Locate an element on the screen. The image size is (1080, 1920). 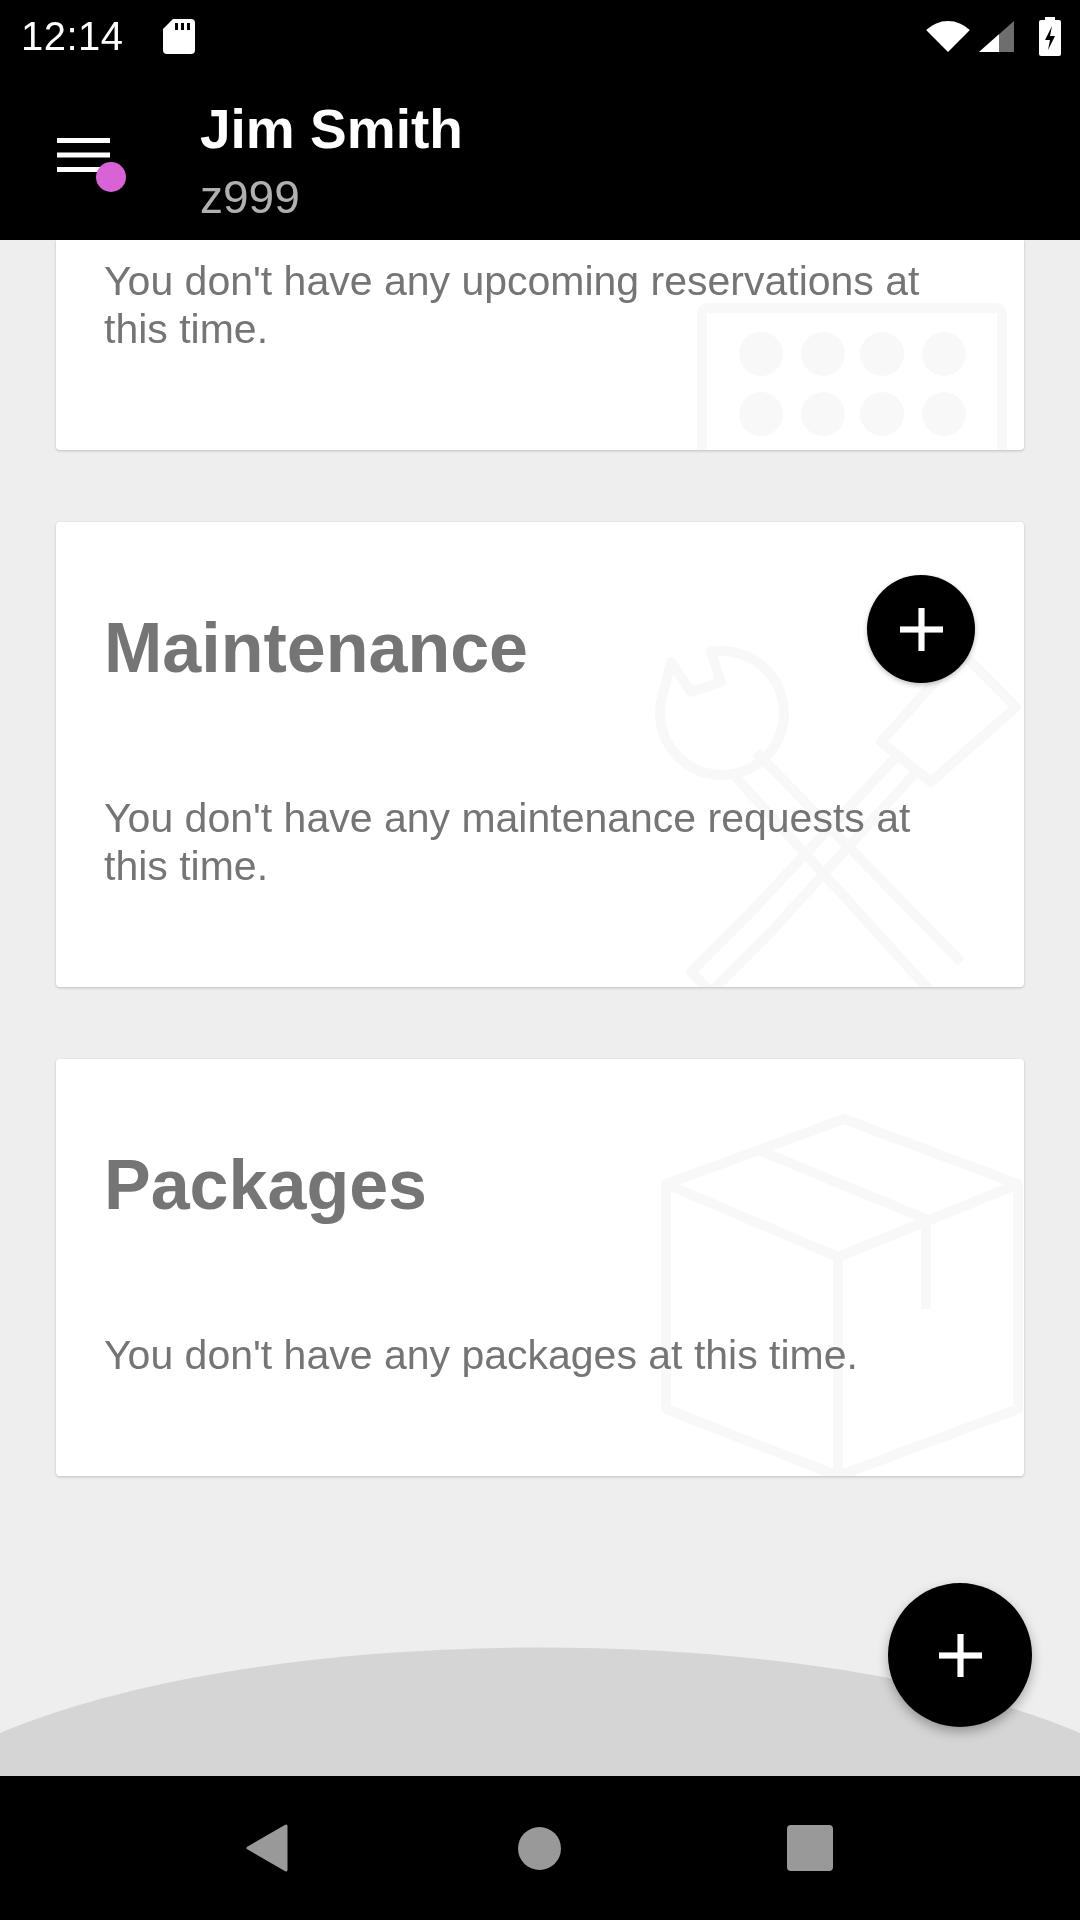
card-title: Maintenance is located at coordinates (316, 648).